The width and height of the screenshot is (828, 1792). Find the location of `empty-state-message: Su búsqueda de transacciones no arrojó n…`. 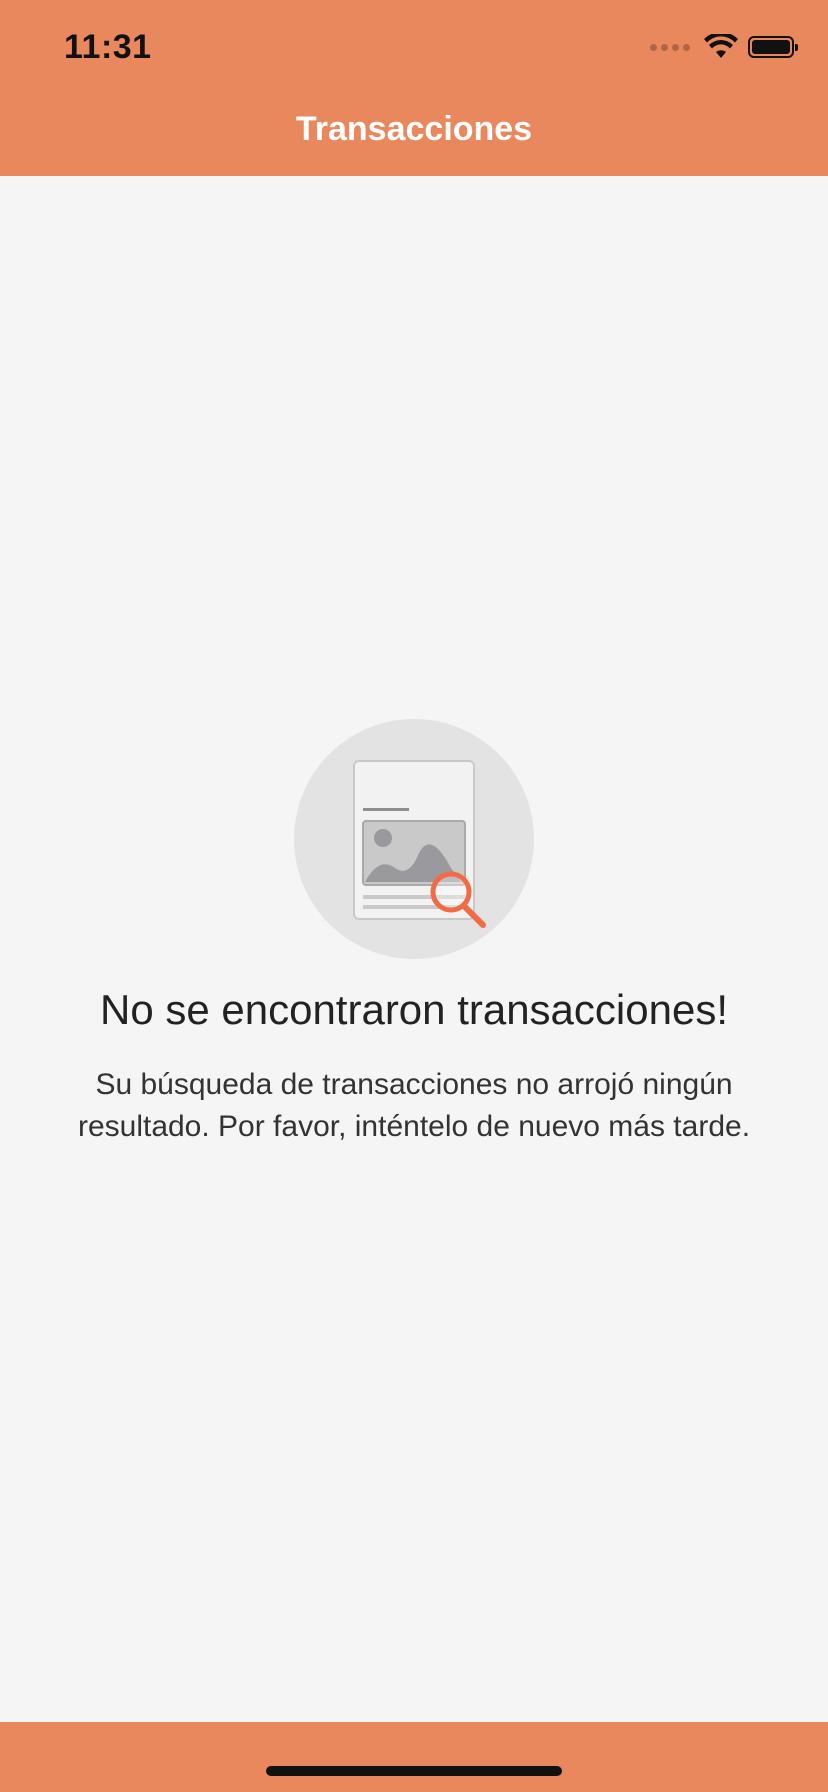

empty-state-message: Su búsqueda de transacciones no arrojó n… is located at coordinates (414, 1105).